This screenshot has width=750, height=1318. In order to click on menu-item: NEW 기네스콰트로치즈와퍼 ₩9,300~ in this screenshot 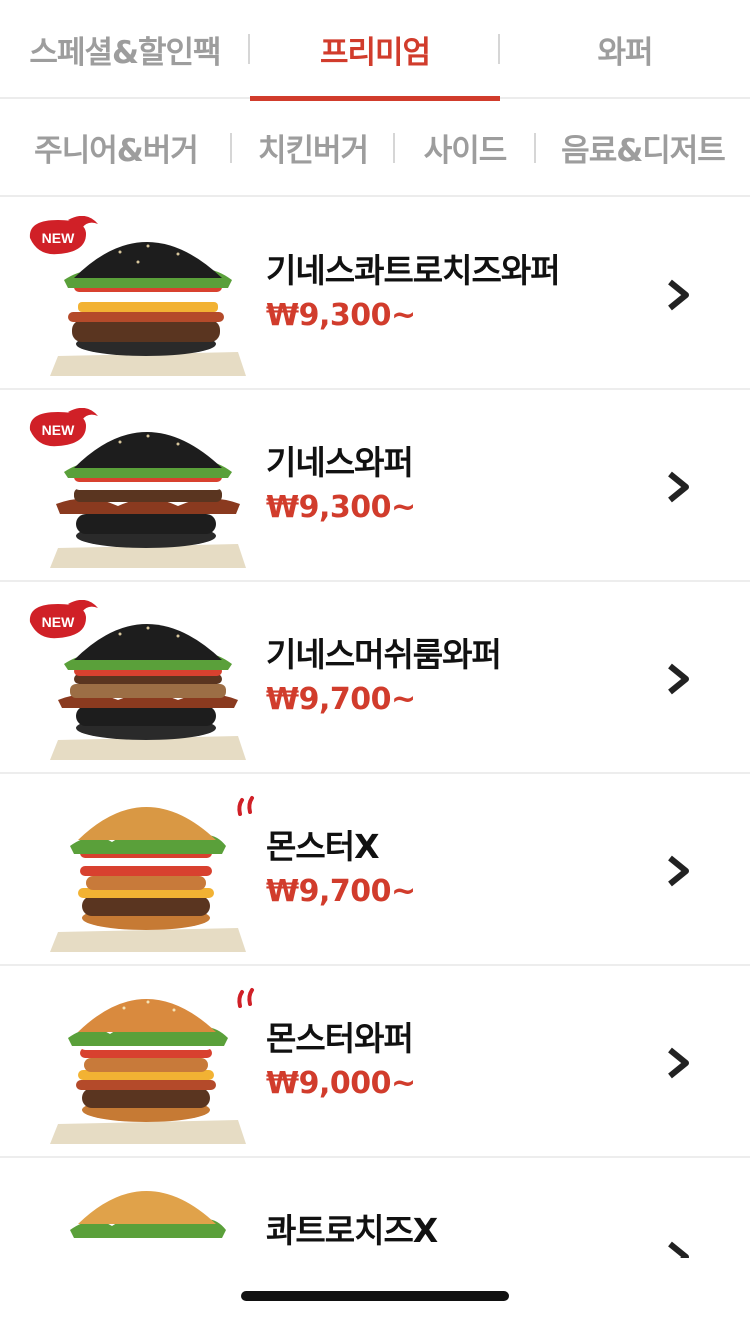, I will do `click(375, 294)`.